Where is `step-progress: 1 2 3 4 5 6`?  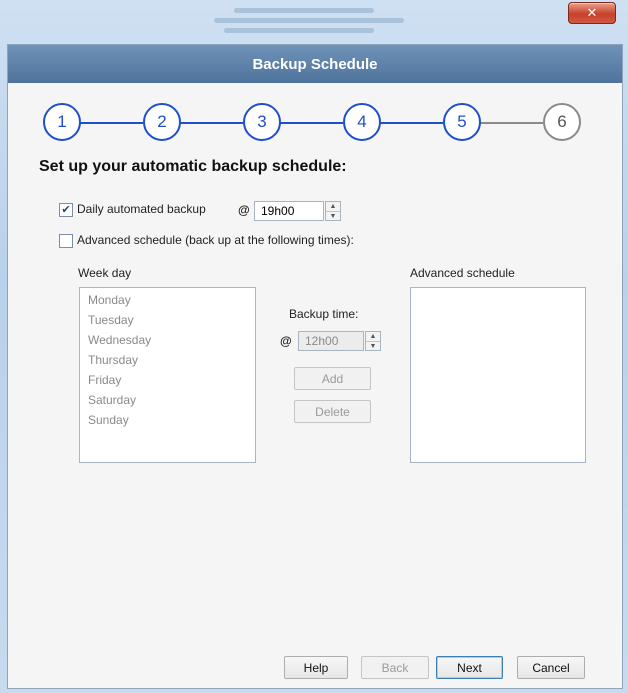
step-progress: 1 2 3 4 5 6 is located at coordinates (323, 123).